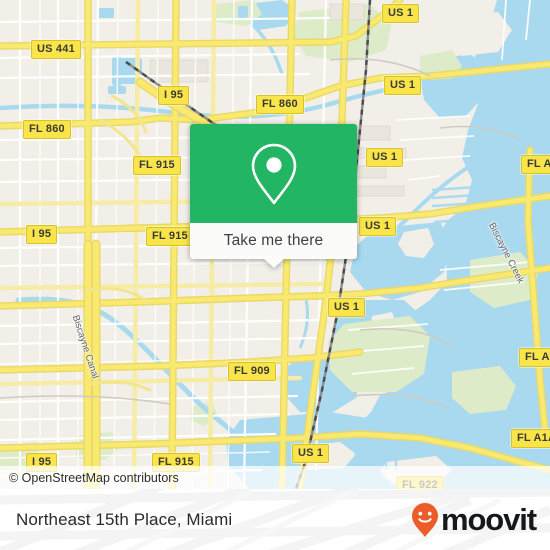  Describe the element at coordinates (424, 519) in the screenshot. I see `moovit-smile-pin-icon` at that location.